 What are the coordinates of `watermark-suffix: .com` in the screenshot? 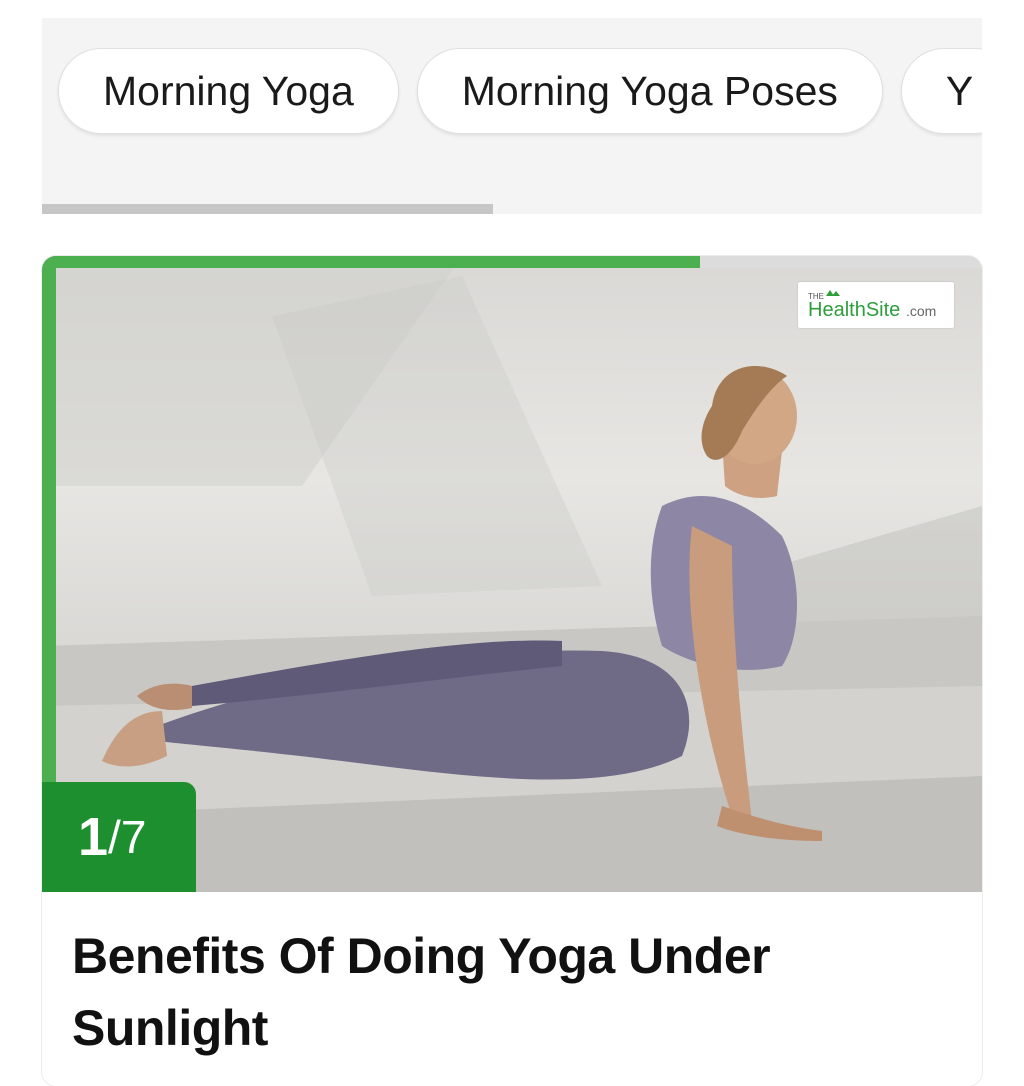 It's located at (921, 311).